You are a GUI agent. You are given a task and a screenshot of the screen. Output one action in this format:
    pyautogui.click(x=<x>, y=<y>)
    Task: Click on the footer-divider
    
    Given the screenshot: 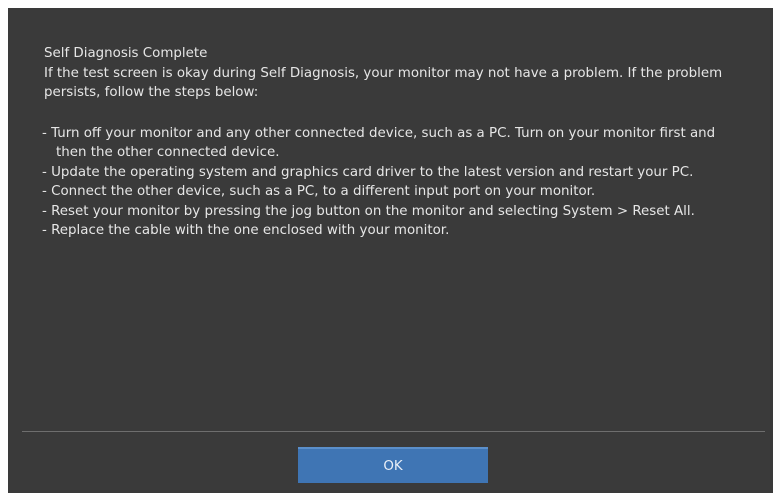 What is the action you would take?
    pyautogui.click(x=393, y=431)
    